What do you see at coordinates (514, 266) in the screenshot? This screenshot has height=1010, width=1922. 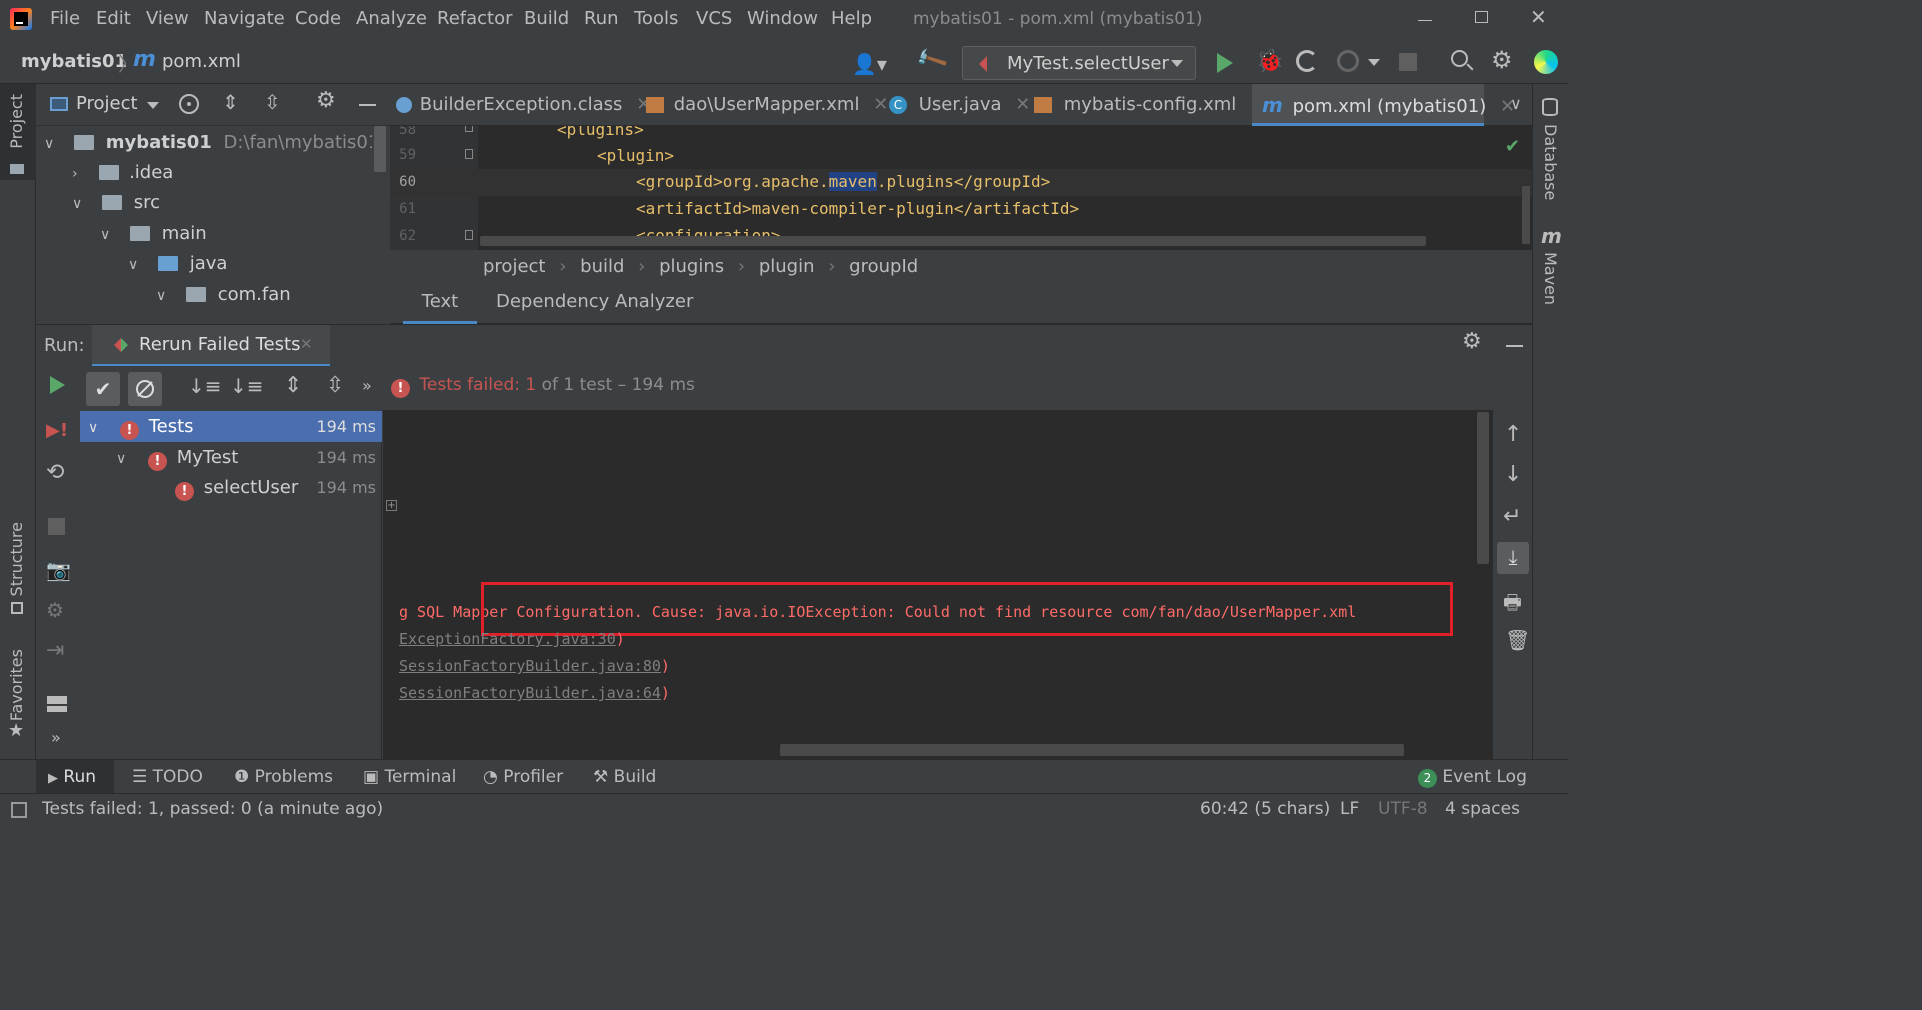 I see `breadcrumb-project: project` at bounding box center [514, 266].